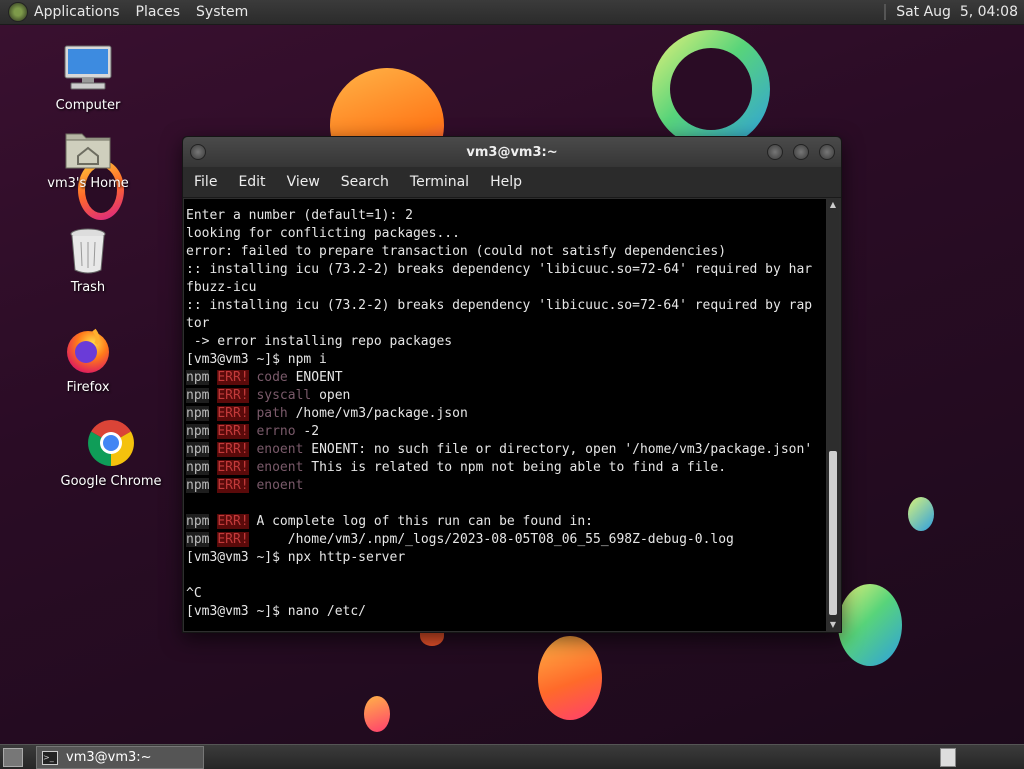 This screenshot has height=769, width=1024. What do you see at coordinates (50, 757) in the screenshot?
I see `terminal-icon: >_` at bounding box center [50, 757].